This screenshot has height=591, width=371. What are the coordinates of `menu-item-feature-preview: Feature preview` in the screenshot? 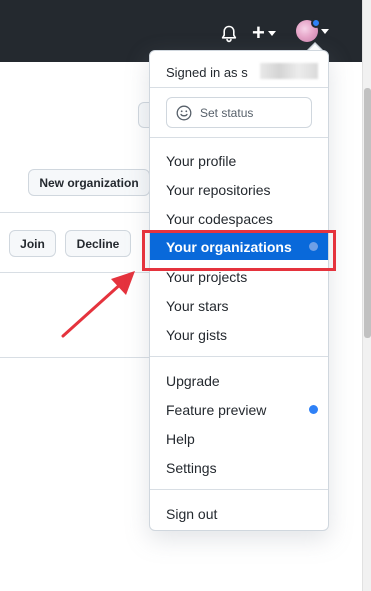 It's located at (216, 410).